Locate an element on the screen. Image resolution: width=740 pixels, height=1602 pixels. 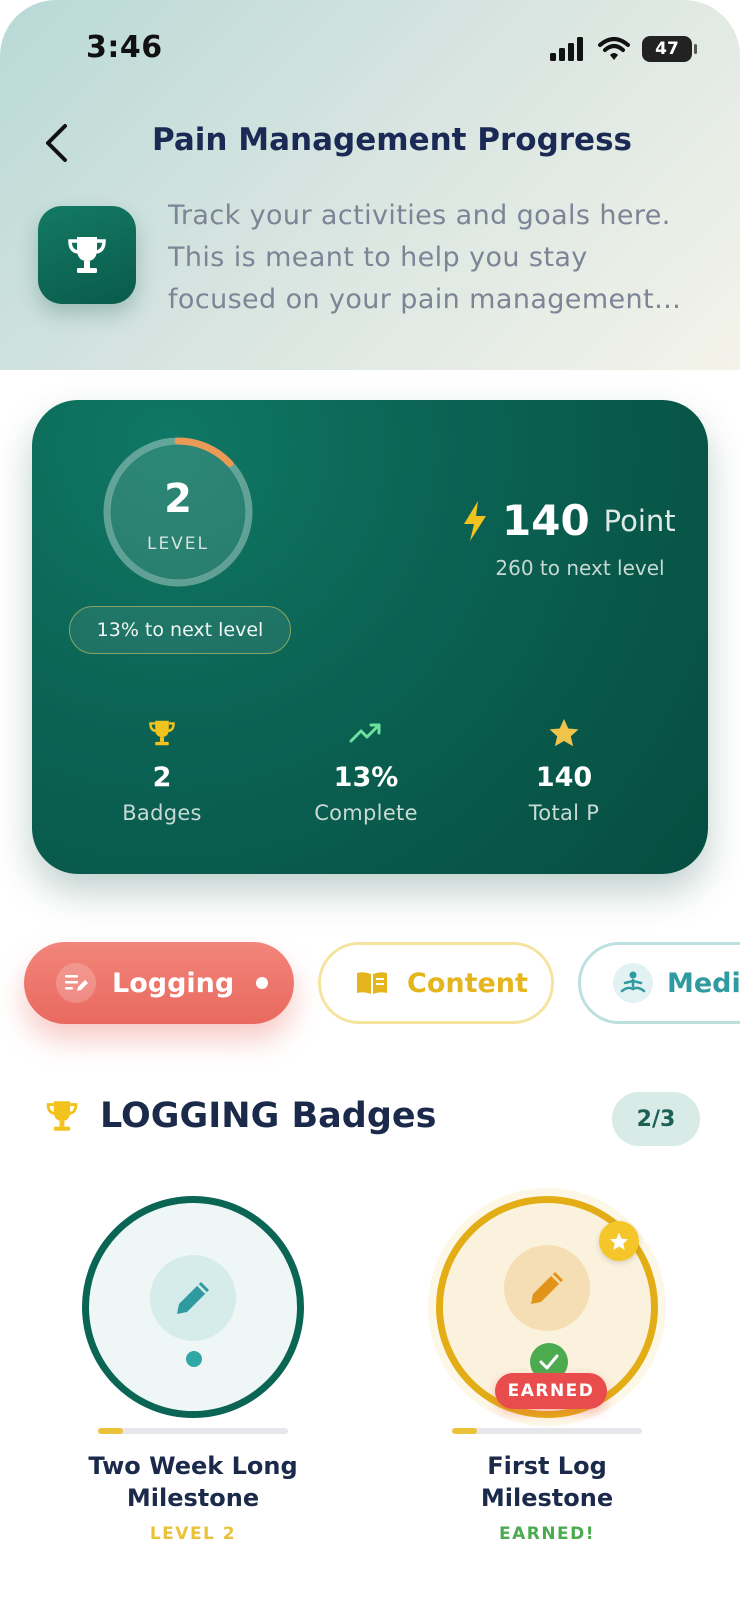
badge-2-progress-fill is located at coordinates (464, 1431).